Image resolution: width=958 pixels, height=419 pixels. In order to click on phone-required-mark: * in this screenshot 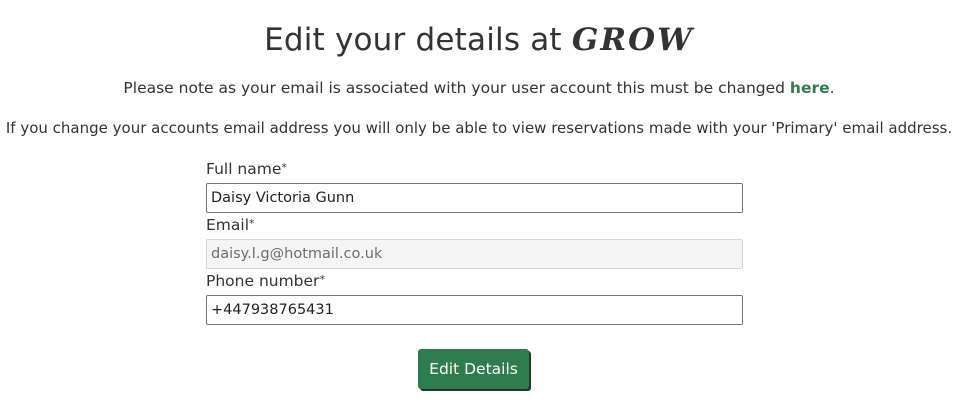, I will do `click(322, 279)`.